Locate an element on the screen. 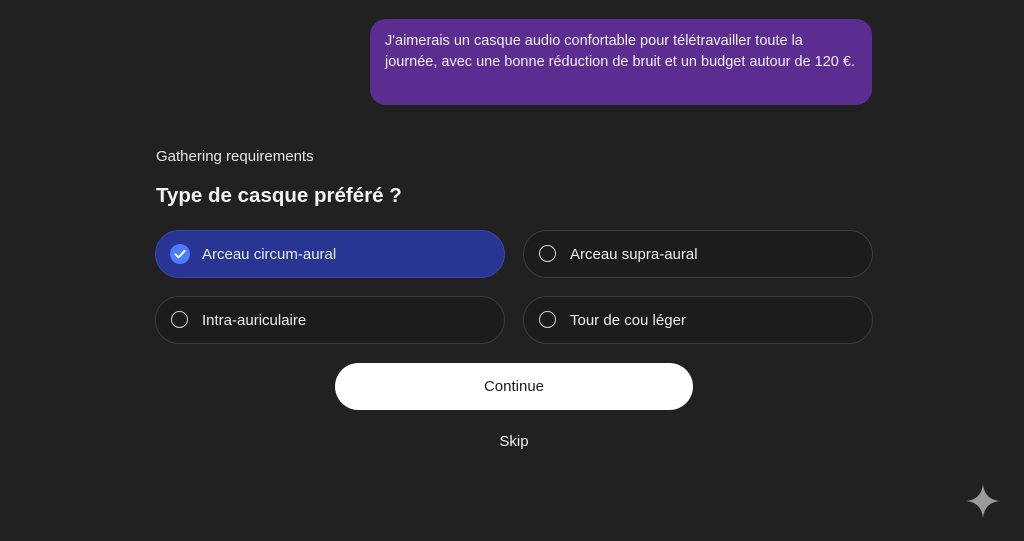 The height and width of the screenshot is (541, 1024). skip-button: Skip is located at coordinates (514, 441).